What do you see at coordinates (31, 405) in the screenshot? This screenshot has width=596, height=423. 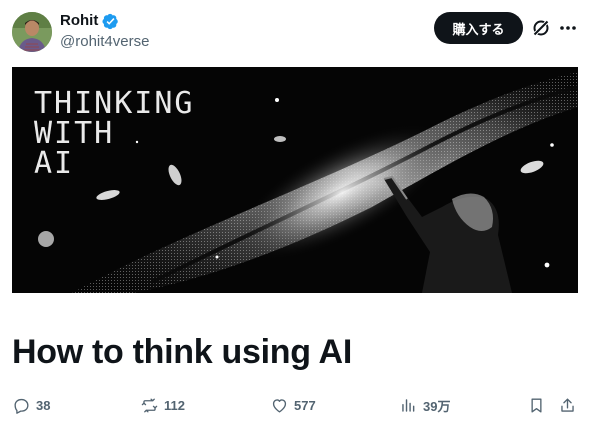 I see `reply-button: 38` at bounding box center [31, 405].